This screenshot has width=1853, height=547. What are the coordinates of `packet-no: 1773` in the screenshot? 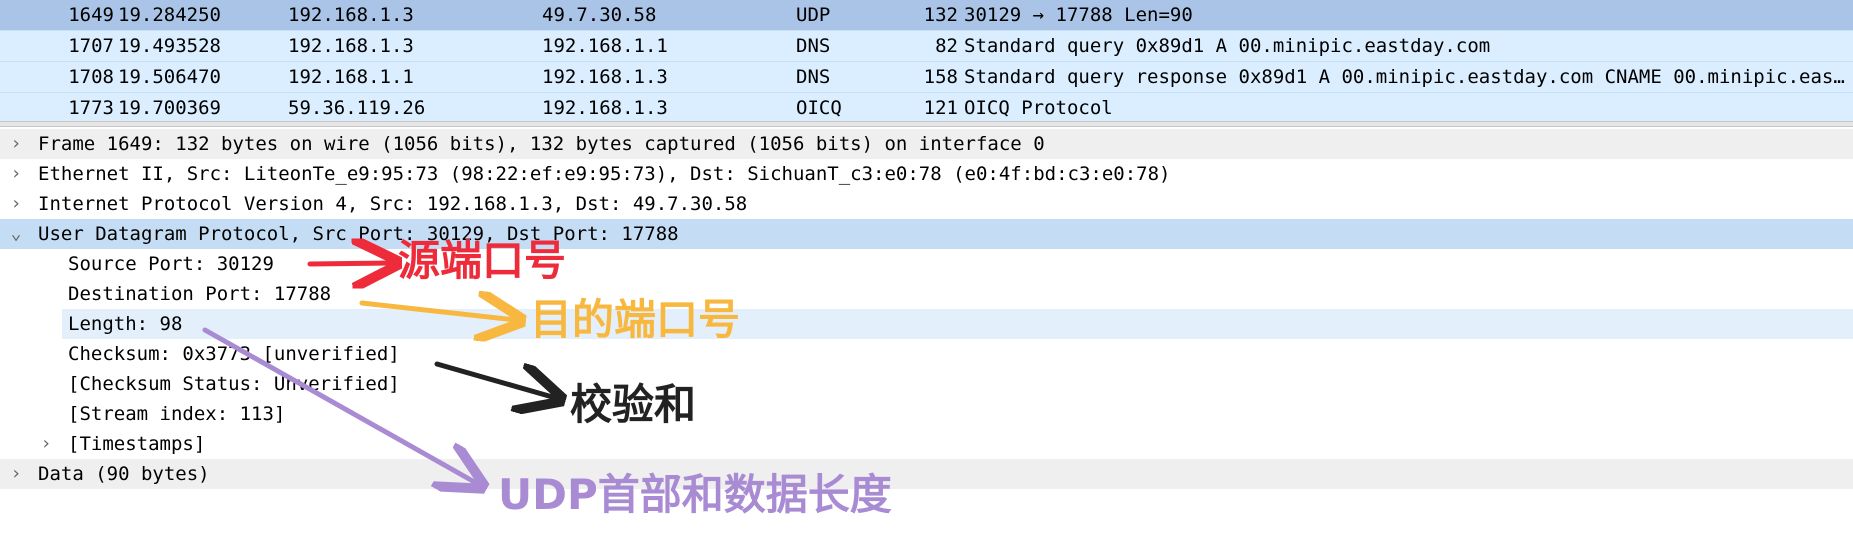 It's located at (91, 108).